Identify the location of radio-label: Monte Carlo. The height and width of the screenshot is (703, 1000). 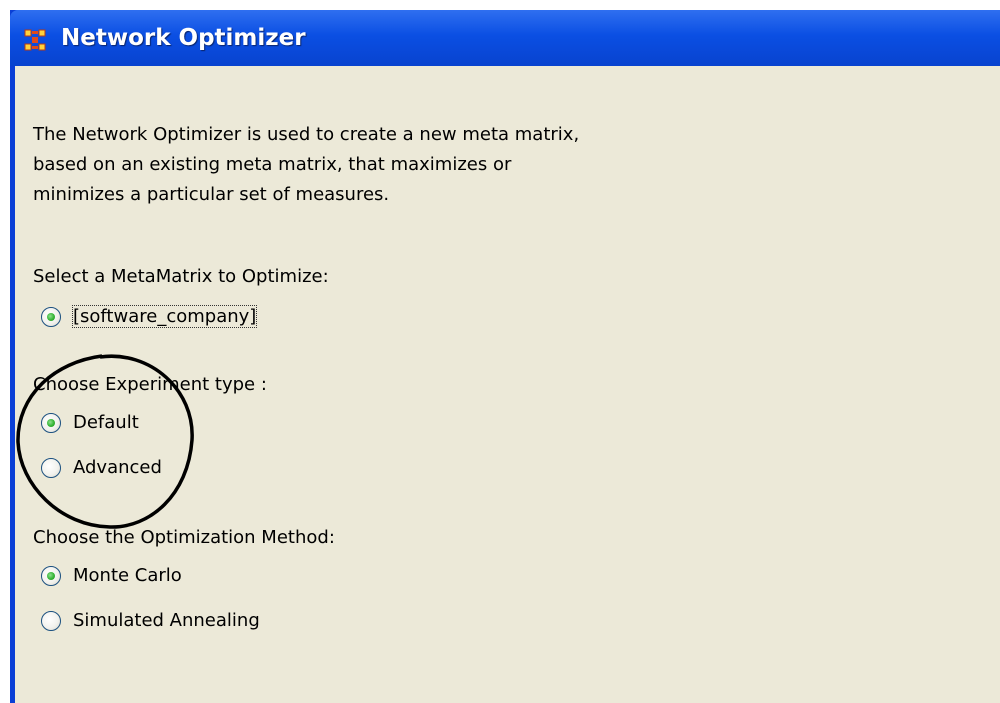
(127, 575).